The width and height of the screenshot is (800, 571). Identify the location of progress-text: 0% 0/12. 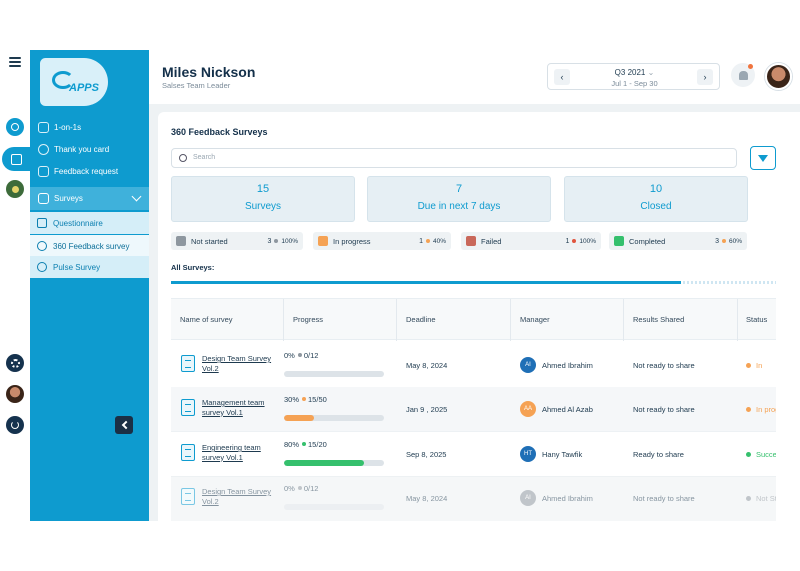
(301, 355).